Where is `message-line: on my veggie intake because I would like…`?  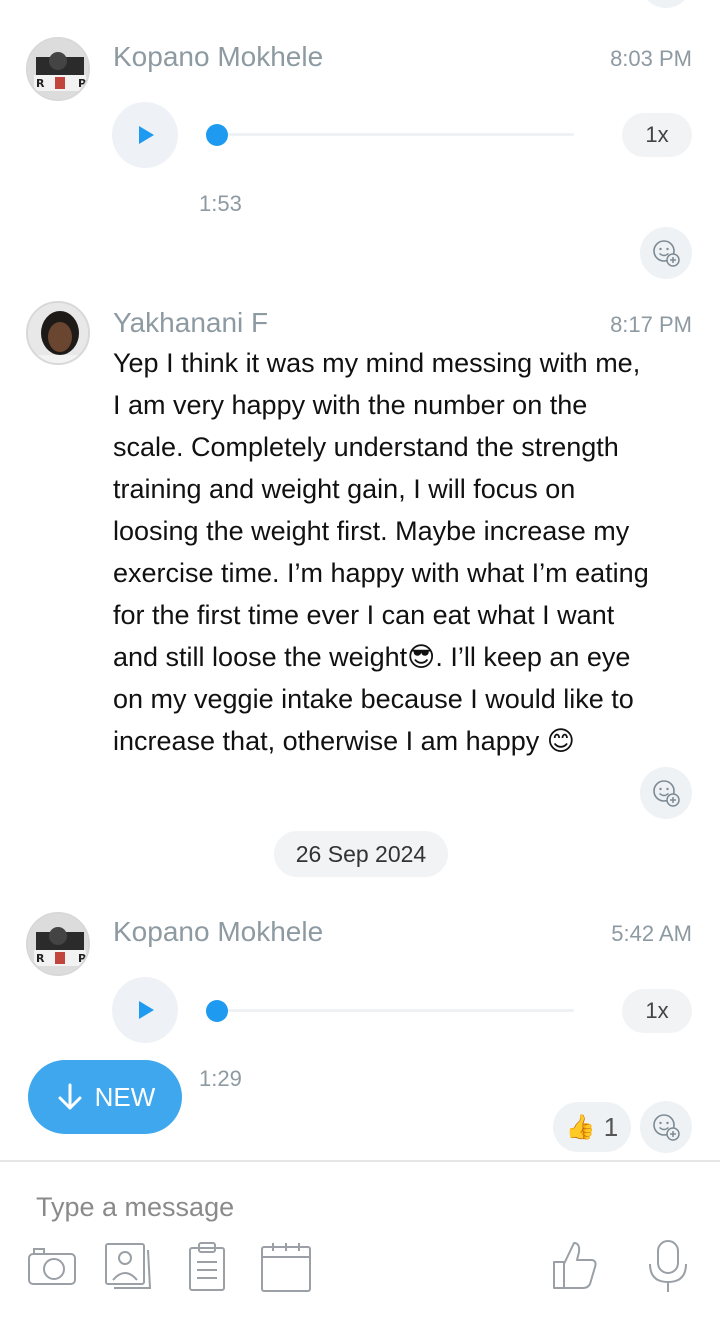
message-line: on my veggie intake because I would like… is located at coordinates (373, 699).